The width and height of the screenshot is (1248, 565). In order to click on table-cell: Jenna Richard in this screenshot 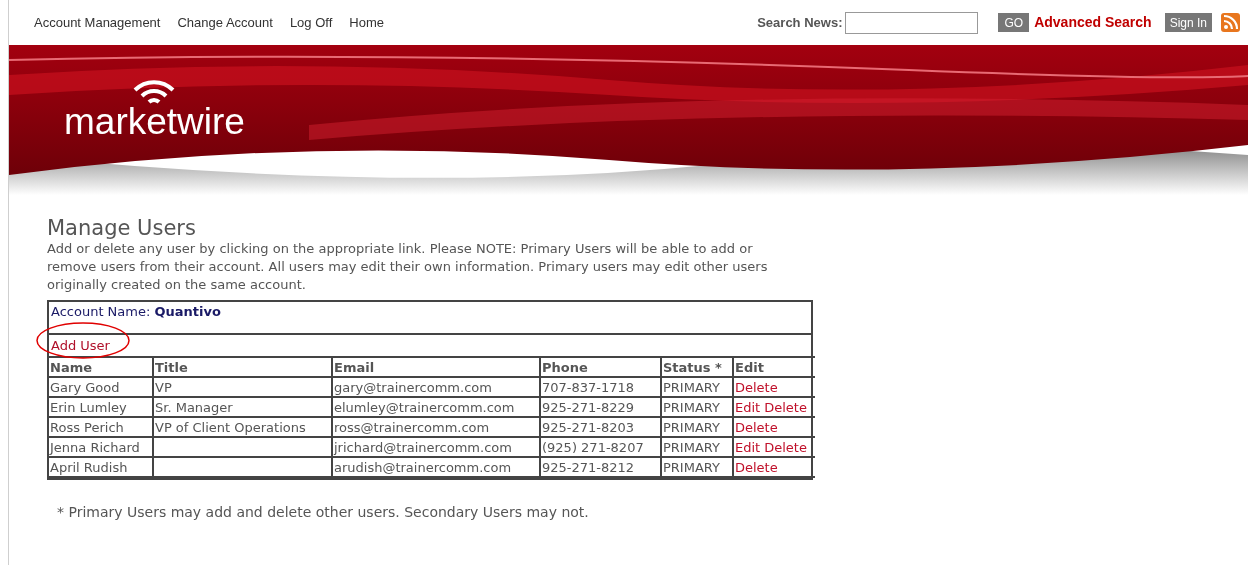, I will do `click(95, 447)`.